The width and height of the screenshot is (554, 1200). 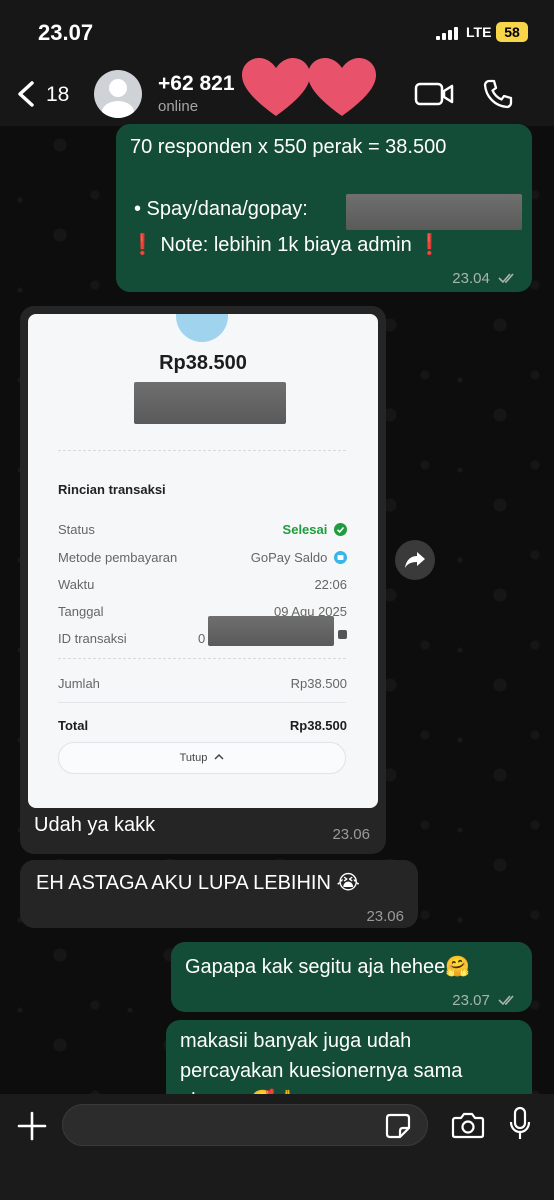 I want to click on gopay-logo, so click(x=202, y=328).